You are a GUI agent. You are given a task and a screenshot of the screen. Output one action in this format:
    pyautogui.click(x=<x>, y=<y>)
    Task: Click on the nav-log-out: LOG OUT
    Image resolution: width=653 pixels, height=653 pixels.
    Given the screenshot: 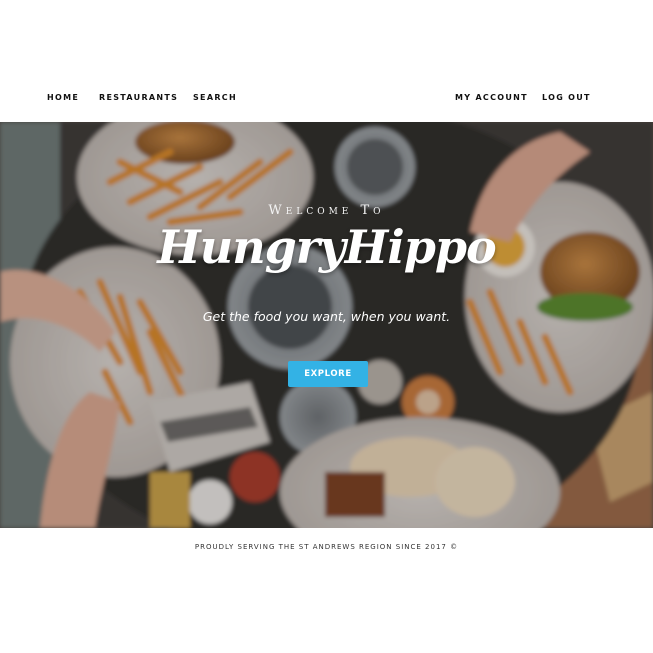 What is the action you would take?
    pyautogui.click(x=566, y=97)
    